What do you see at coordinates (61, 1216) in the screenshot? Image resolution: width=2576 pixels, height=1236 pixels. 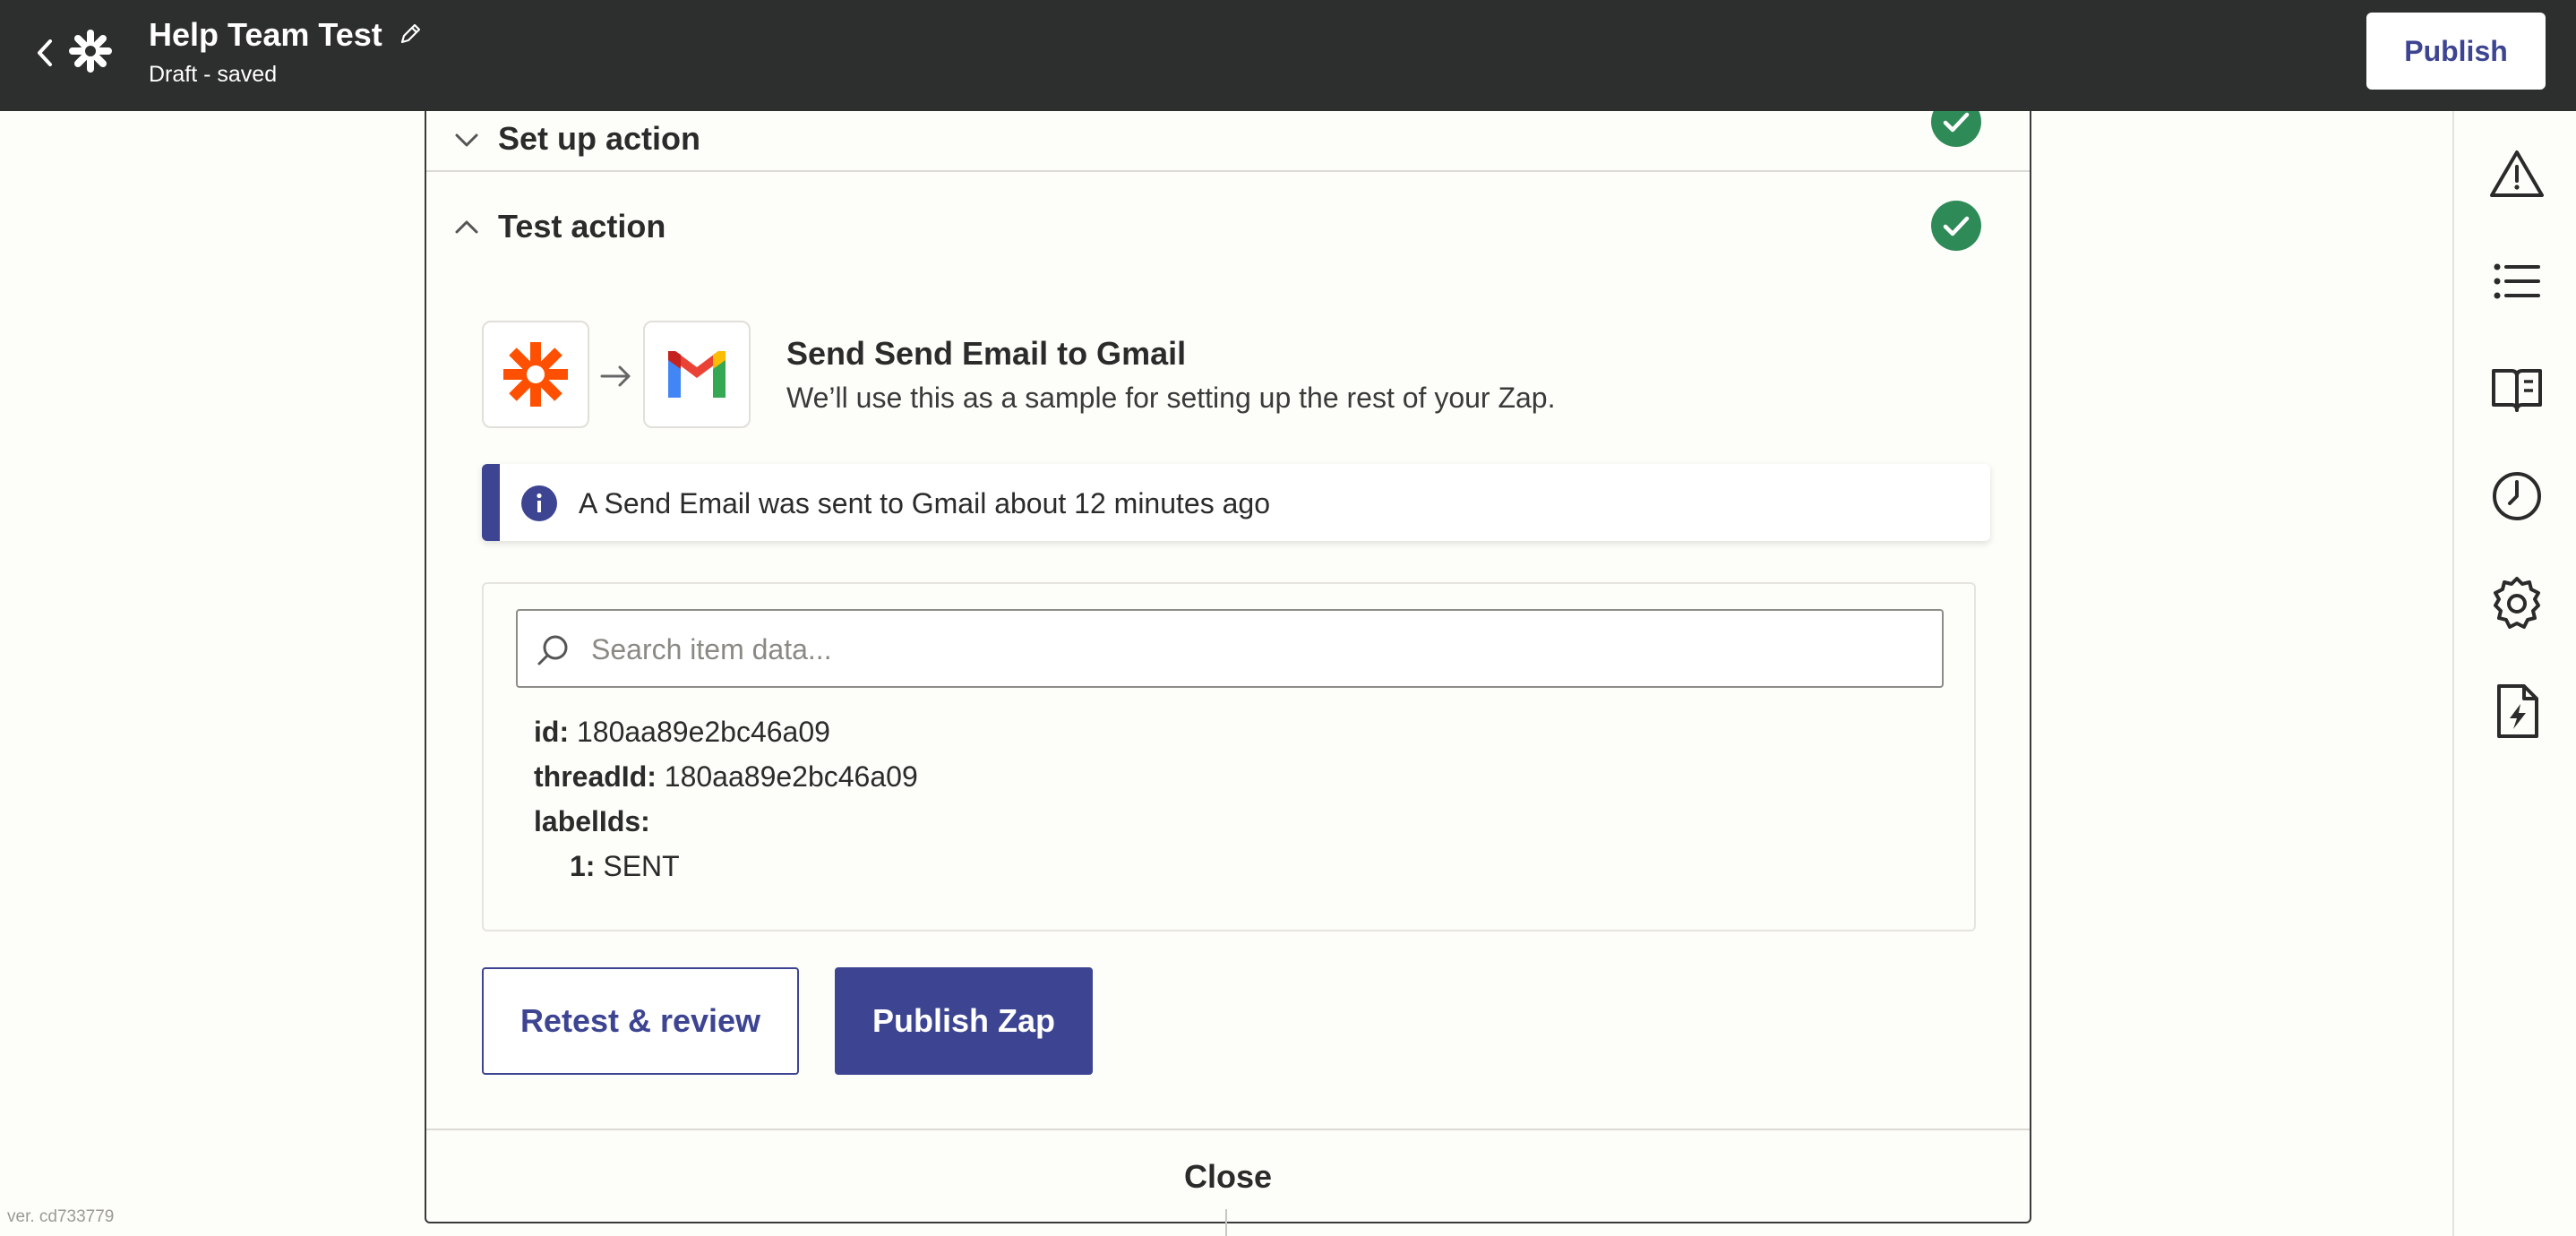 I see `version-label: ver. cd733779` at bounding box center [61, 1216].